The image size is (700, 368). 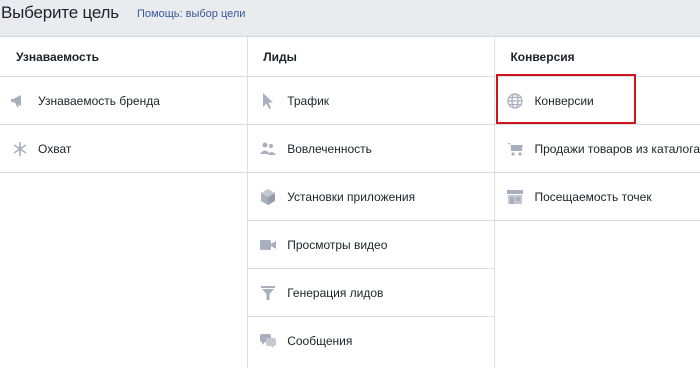 I want to click on column-heading-leads: Лиды, so click(x=371, y=57).